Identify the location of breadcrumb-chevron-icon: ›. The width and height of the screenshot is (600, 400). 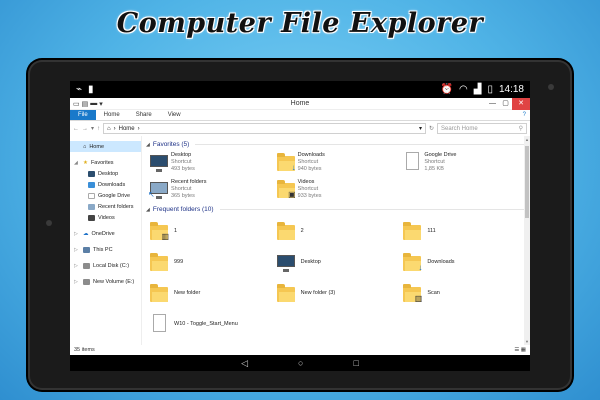
(139, 129).